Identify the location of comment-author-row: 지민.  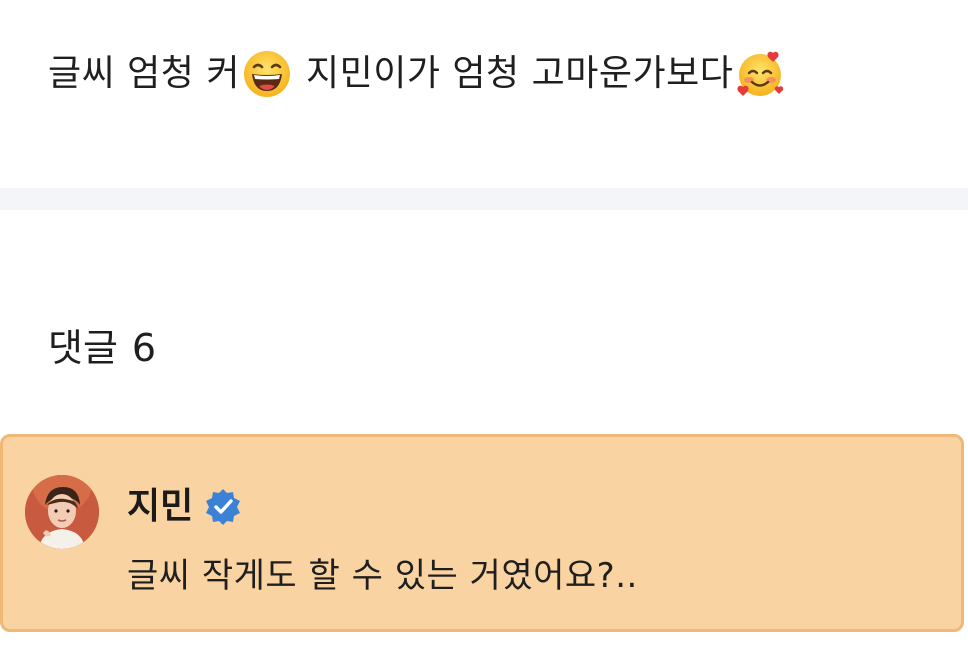
(185, 507).